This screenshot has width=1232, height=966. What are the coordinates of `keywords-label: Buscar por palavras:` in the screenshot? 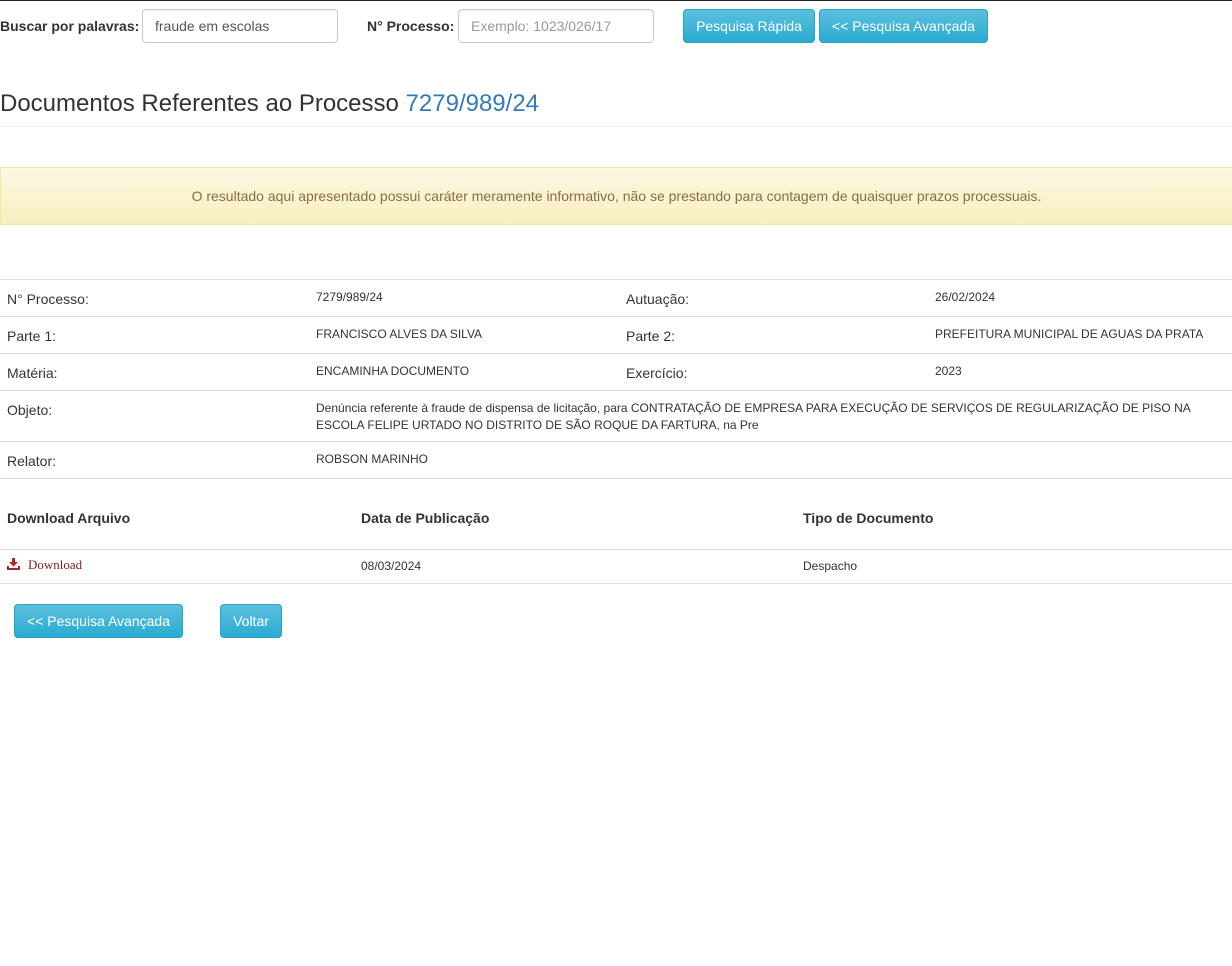 It's located at (70, 26).